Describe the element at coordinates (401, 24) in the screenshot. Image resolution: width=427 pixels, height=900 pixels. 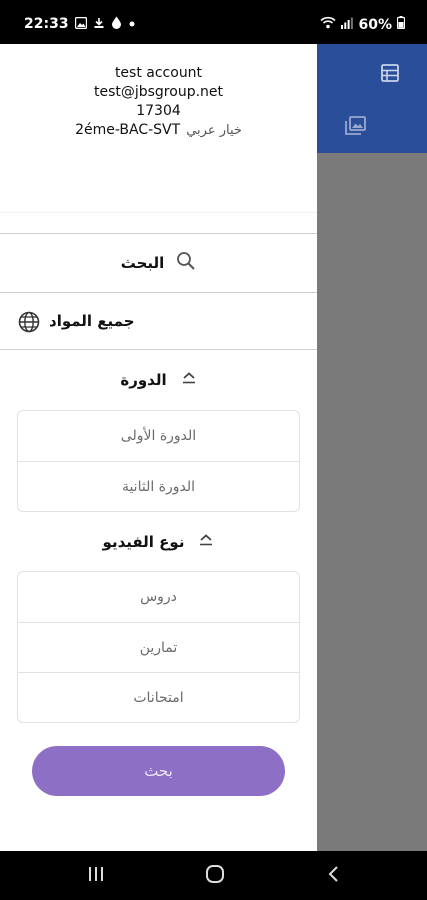
I see `battery-icon` at that location.